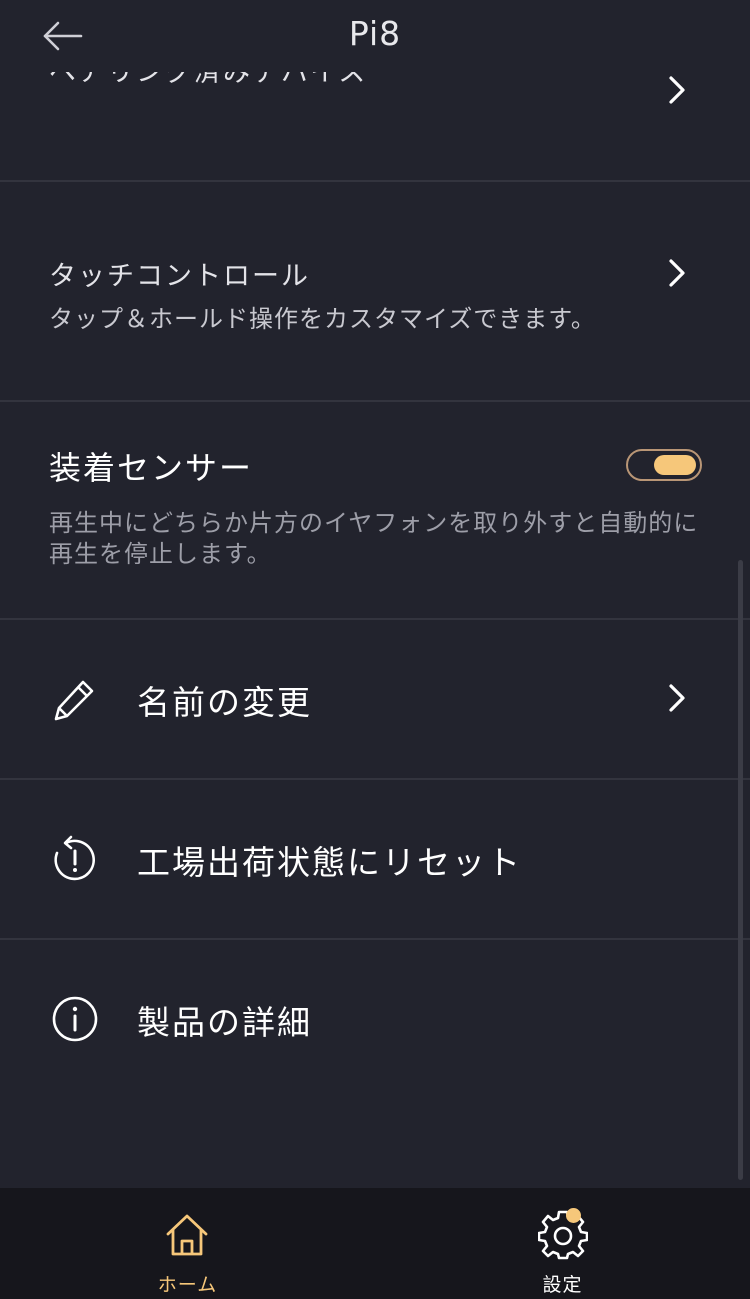 This screenshot has width=750, height=1299. Describe the element at coordinates (329, 862) in the screenshot. I see `factory-reset-label: 工場出荷状態にリセット` at that location.